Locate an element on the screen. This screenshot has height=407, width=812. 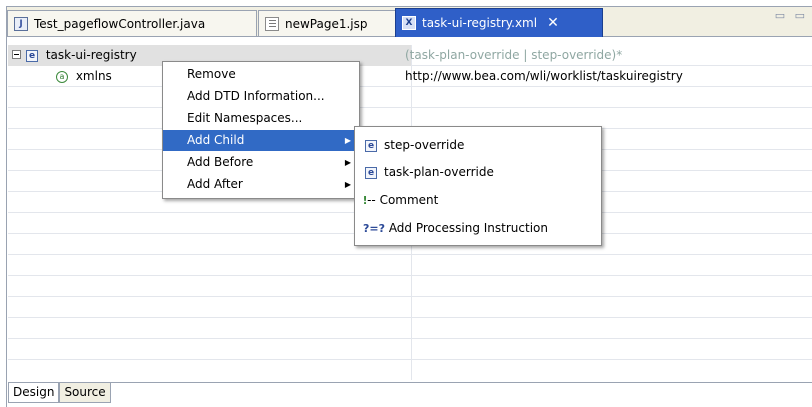
submenu-item-comment: ǃ-- Comment is located at coordinates (478, 200).